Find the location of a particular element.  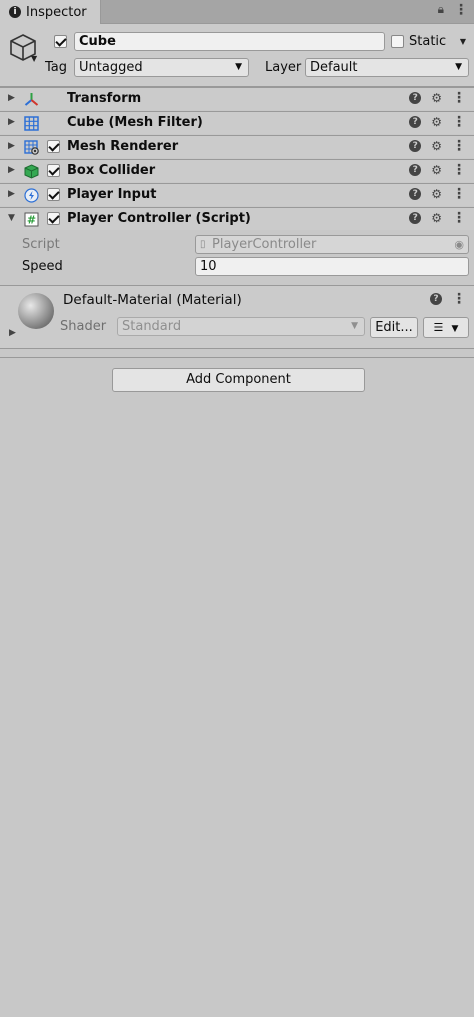

box-collider-icon is located at coordinates (31, 171).